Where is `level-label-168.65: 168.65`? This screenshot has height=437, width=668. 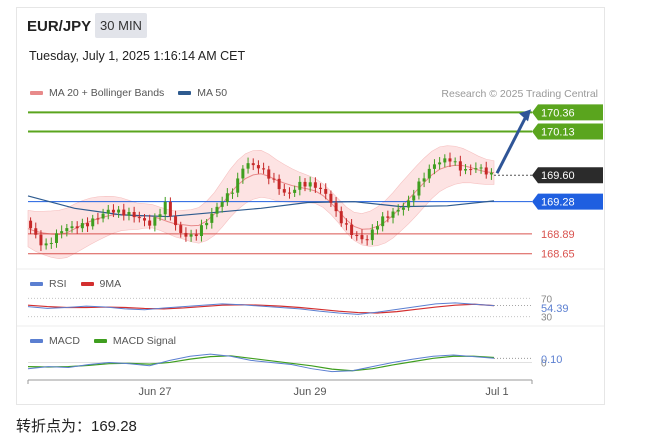
level-label-168.65: 168.65 is located at coordinates (558, 255).